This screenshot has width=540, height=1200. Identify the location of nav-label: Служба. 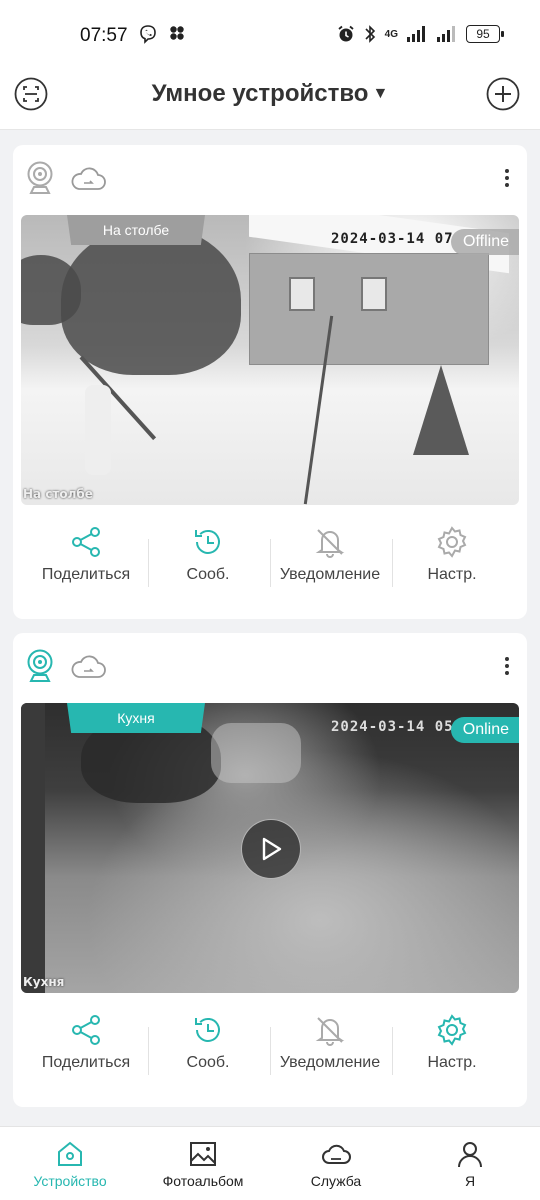
(336, 1181).